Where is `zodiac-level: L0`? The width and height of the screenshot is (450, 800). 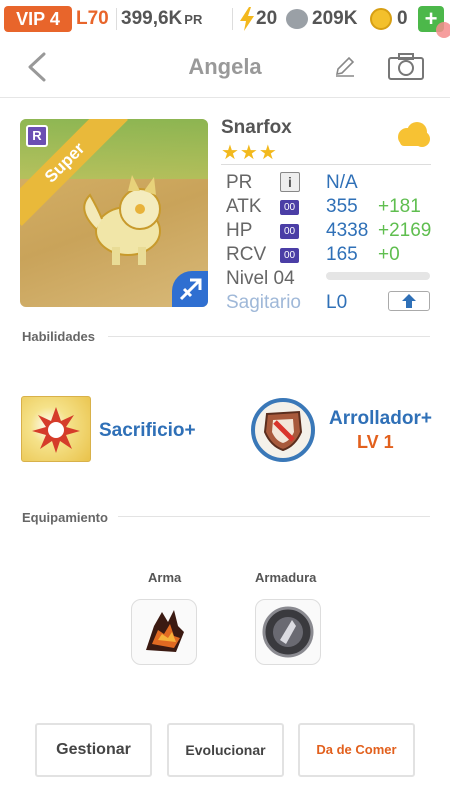
zodiac-level: L0 is located at coordinates (337, 302).